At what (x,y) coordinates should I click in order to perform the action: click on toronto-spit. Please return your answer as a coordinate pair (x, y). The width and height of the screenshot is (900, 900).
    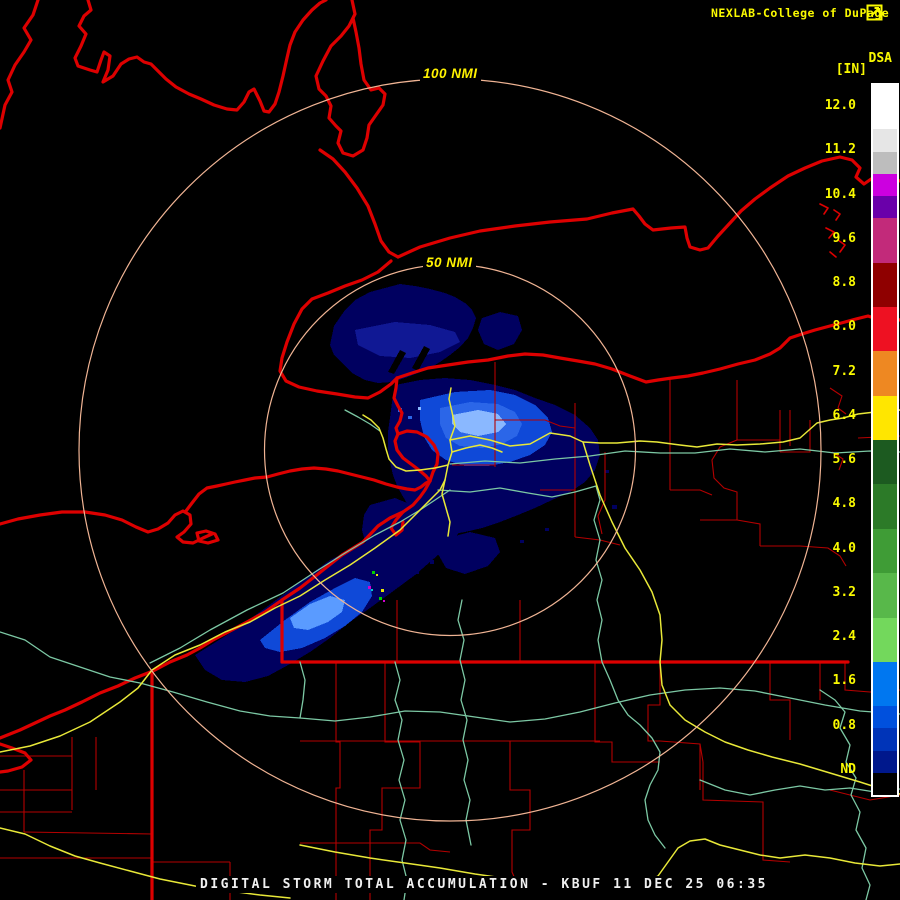
    Looking at the image, I should click on (350, 79).